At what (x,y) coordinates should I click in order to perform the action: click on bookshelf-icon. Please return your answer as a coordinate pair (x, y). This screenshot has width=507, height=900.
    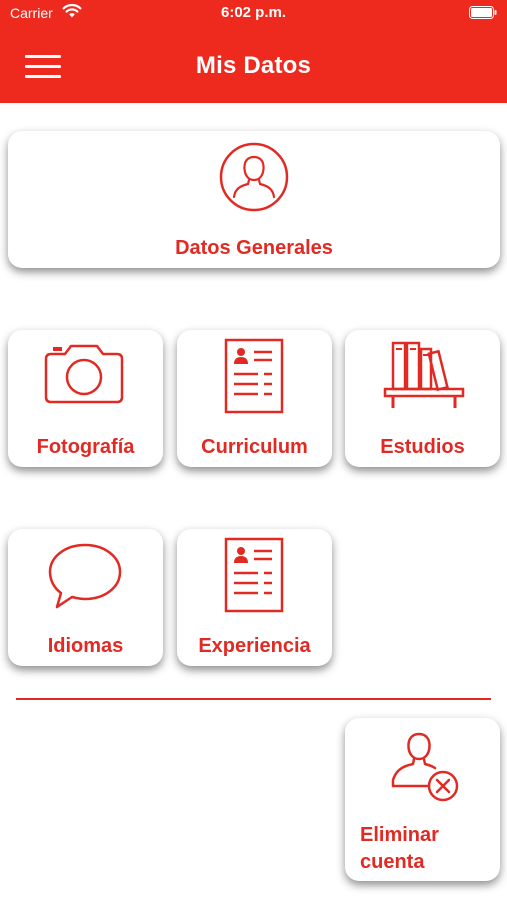
    Looking at the image, I should click on (424, 374).